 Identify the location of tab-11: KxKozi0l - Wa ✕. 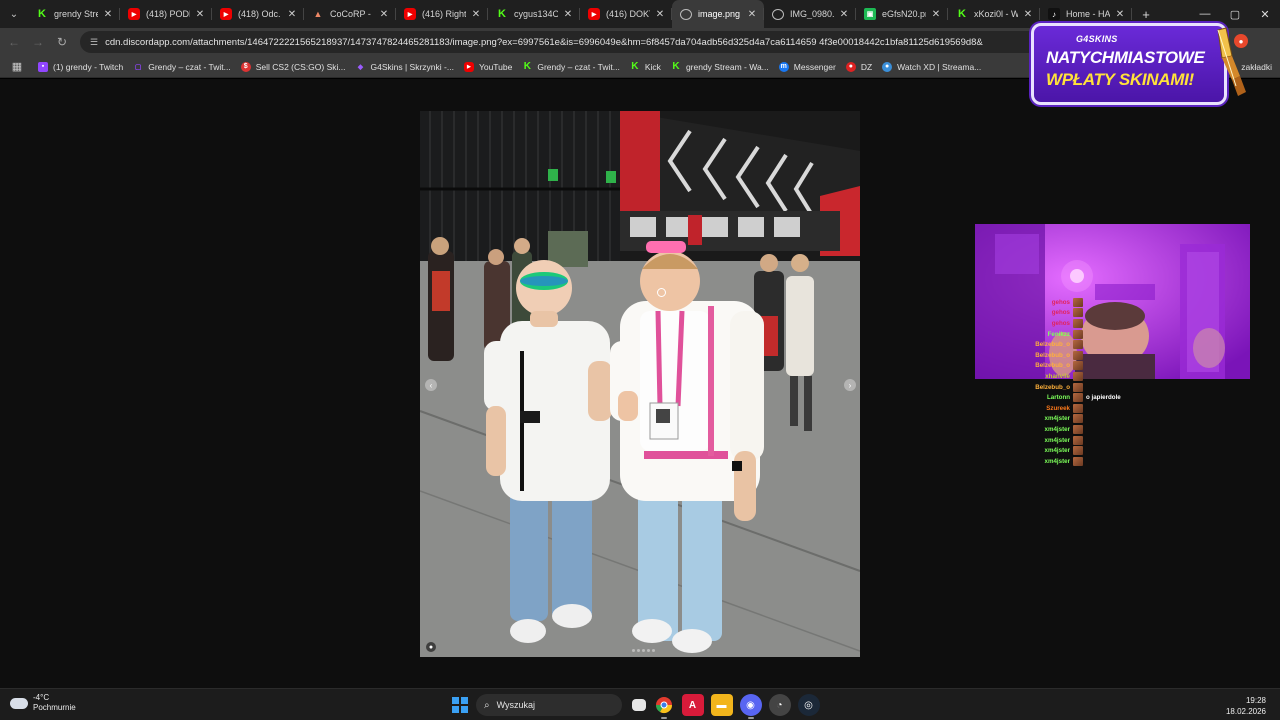
(994, 14).